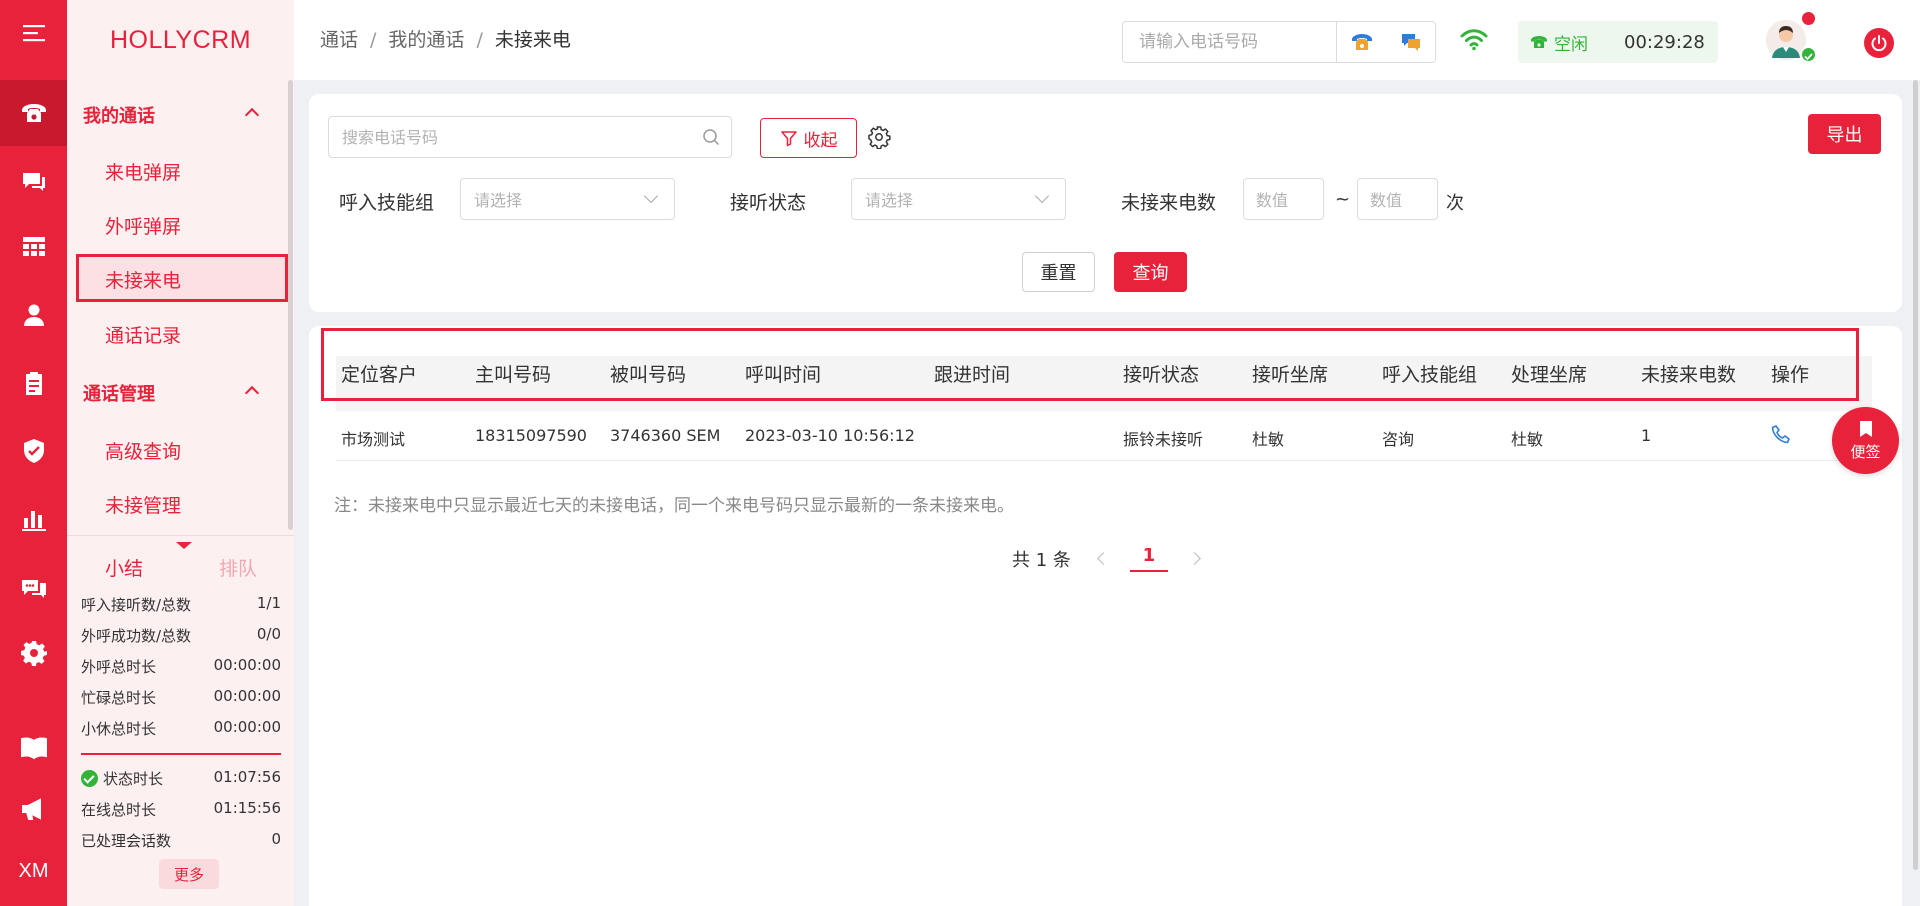 This screenshot has height=906, width=1920. Describe the element at coordinates (1283, 199) in the screenshot. I see `missed-count-min-input: 数值` at that location.